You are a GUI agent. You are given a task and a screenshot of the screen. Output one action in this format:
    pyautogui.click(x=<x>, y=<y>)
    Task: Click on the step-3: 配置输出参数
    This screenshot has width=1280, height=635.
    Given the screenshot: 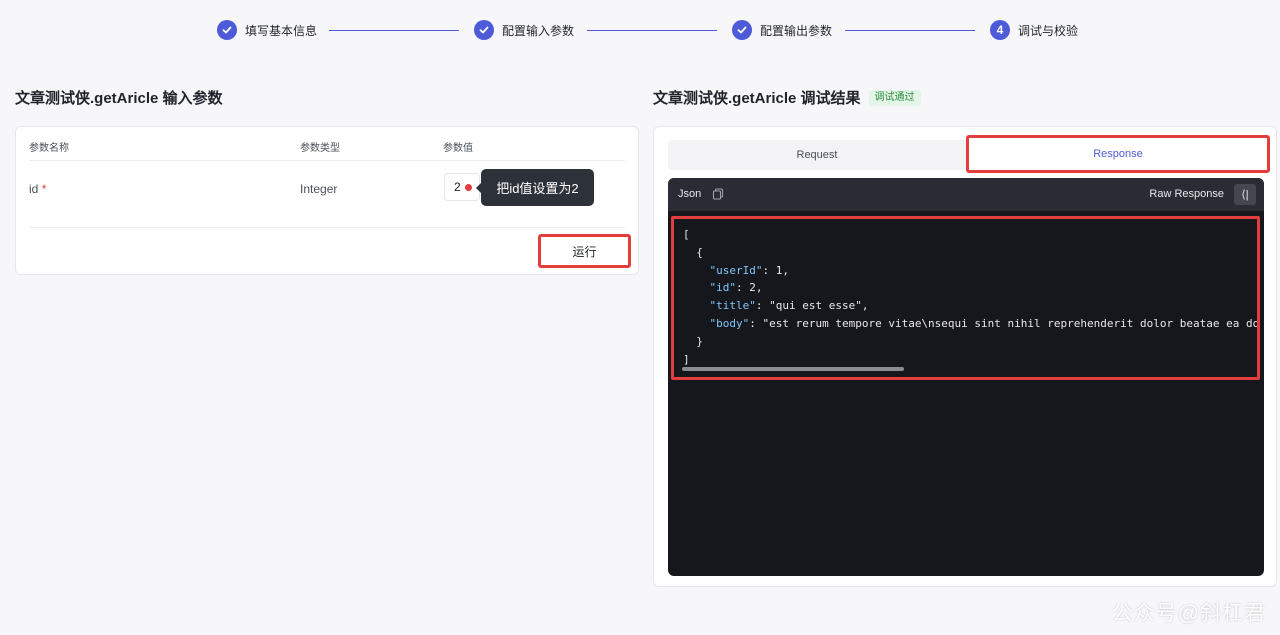 What is the action you would take?
    pyautogui.click(x=782, y=30)
    